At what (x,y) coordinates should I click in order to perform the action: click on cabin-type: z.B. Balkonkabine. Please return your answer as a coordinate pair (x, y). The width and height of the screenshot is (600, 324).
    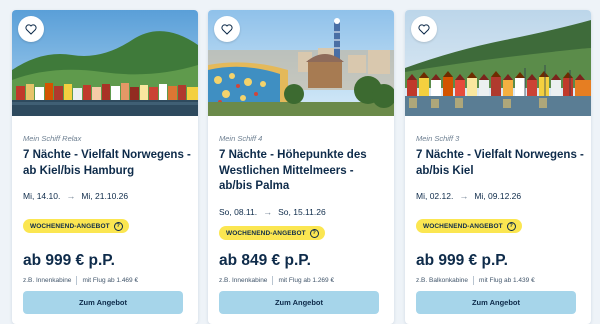
    Looking at the image, I should click on (442, 280).